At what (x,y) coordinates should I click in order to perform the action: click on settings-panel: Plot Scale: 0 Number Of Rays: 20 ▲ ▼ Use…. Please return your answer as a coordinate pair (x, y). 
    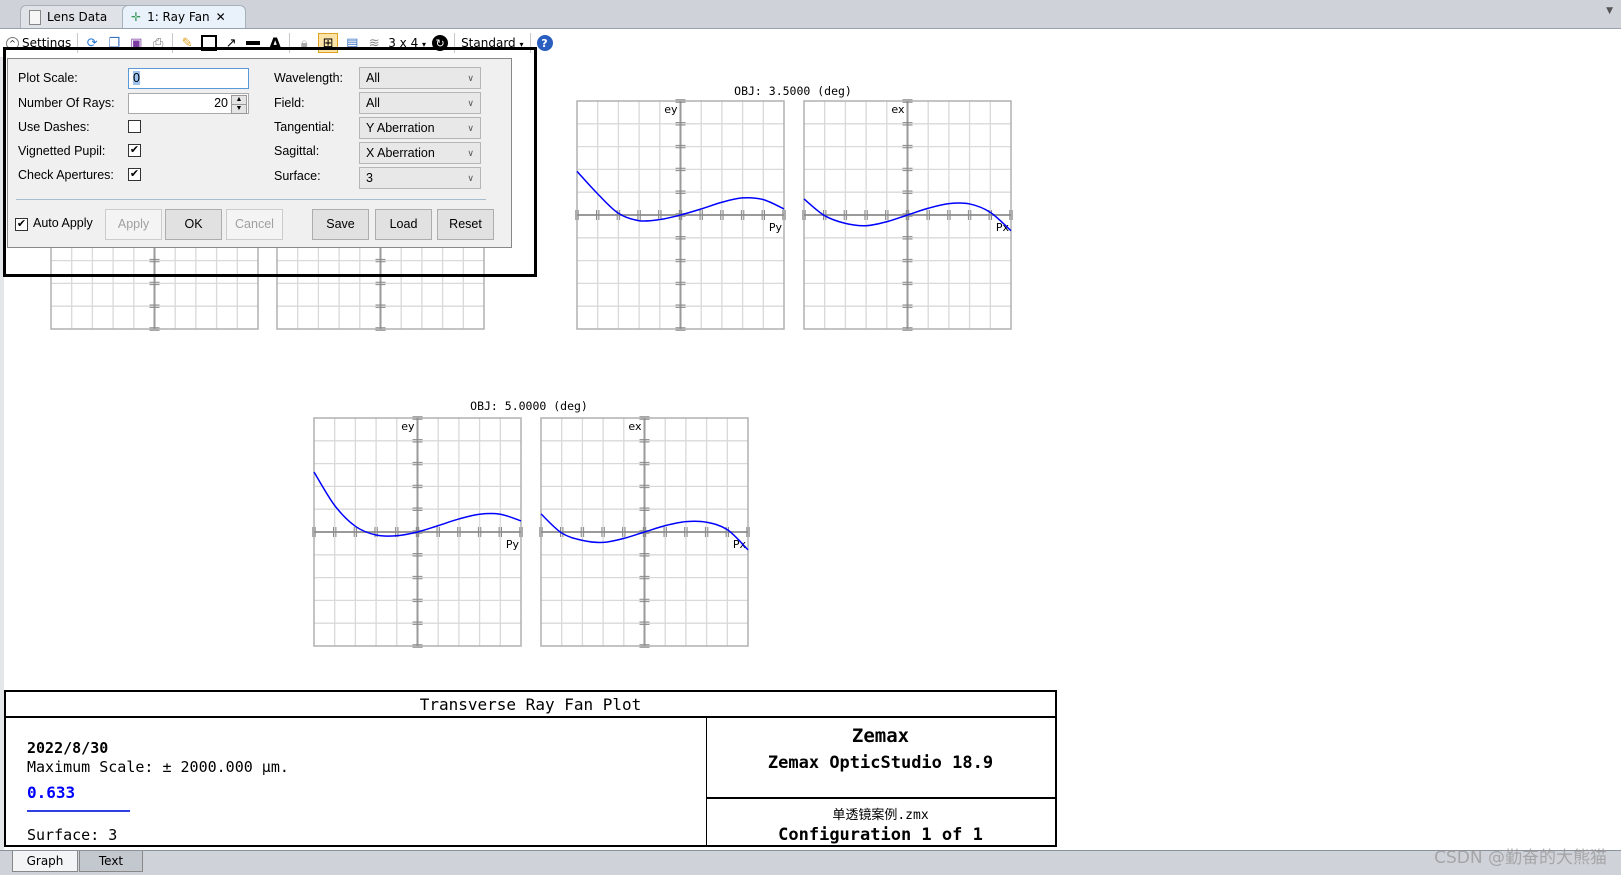
    Looking at the image, I should click on (259, 153).